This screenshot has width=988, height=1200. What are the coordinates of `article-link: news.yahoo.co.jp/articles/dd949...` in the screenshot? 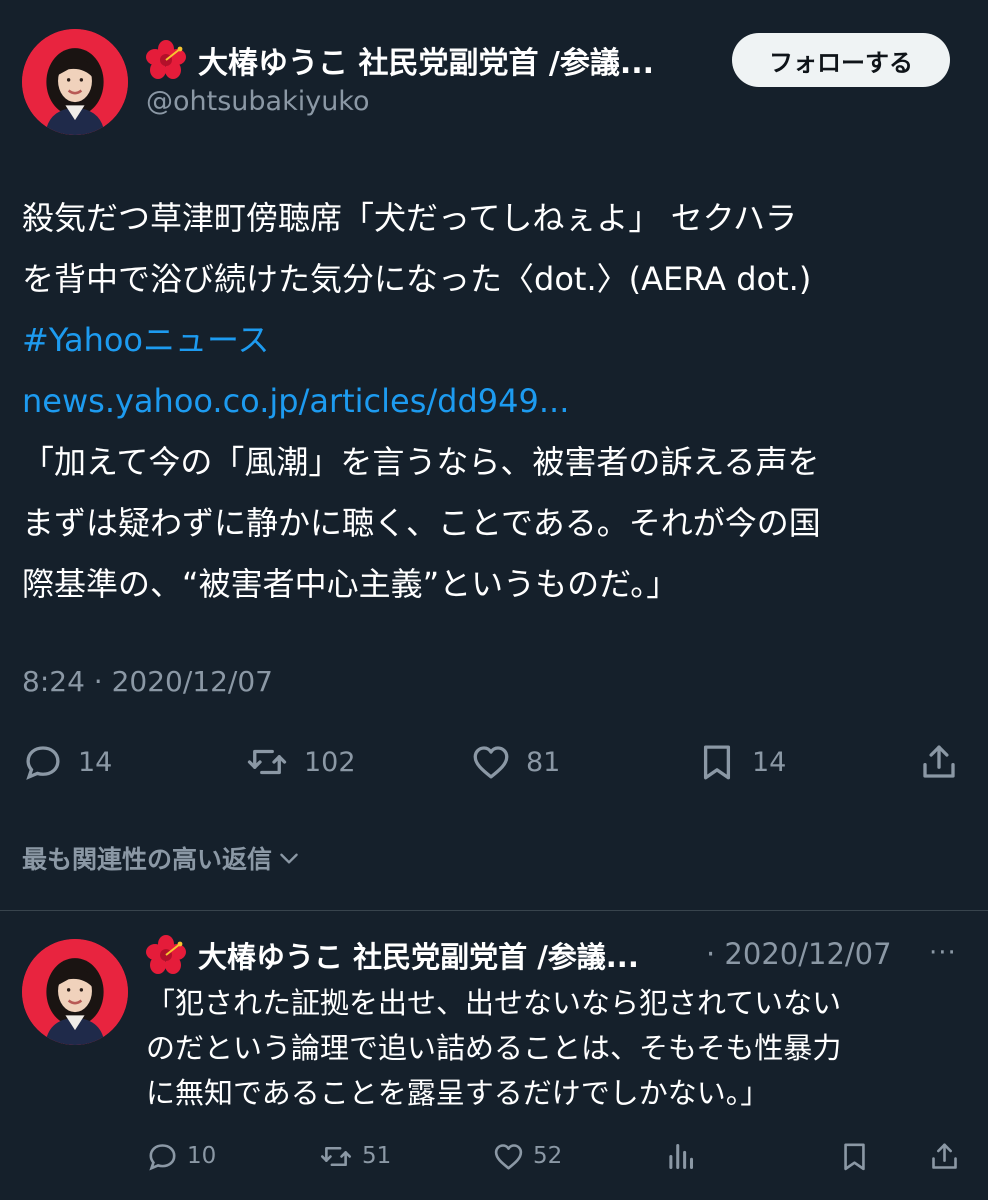 It's located at (497, 401).